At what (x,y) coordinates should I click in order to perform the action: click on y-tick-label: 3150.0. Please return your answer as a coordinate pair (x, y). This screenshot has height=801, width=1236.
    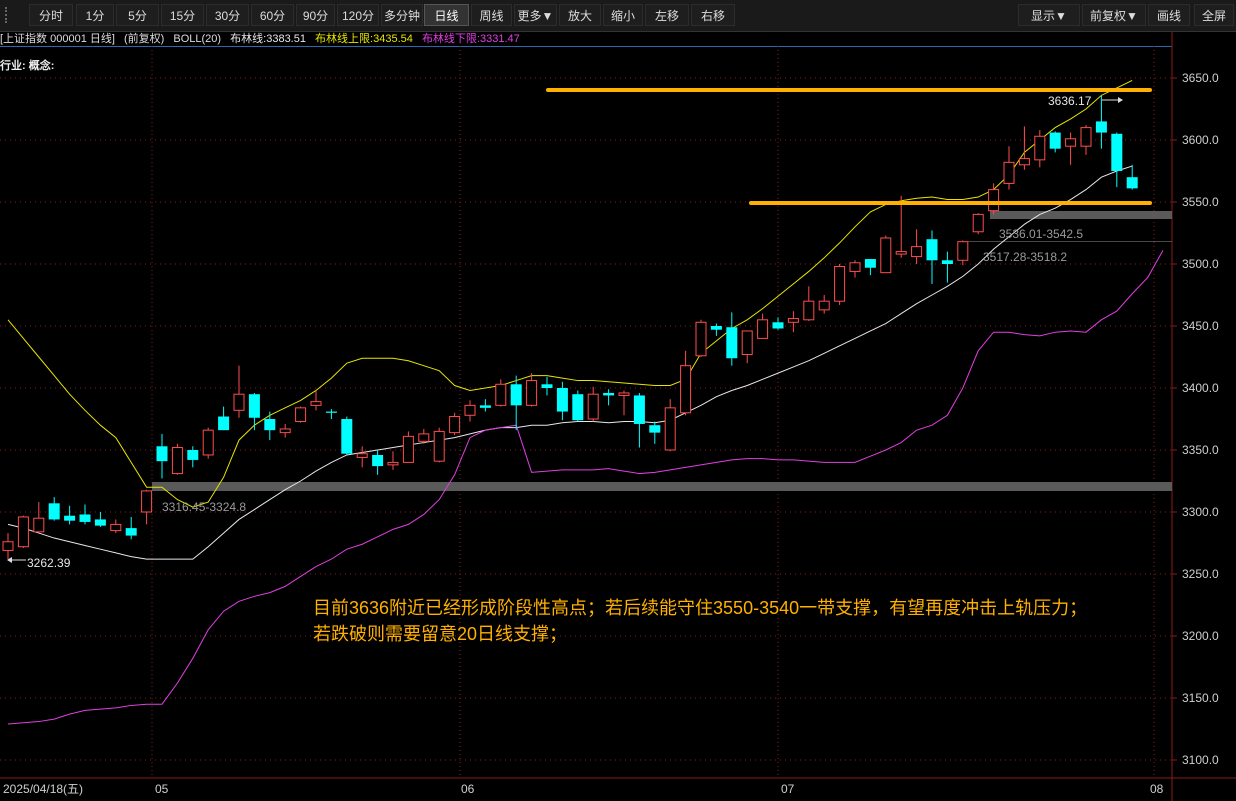
    Looking at the image, I should click on (1200, 698).